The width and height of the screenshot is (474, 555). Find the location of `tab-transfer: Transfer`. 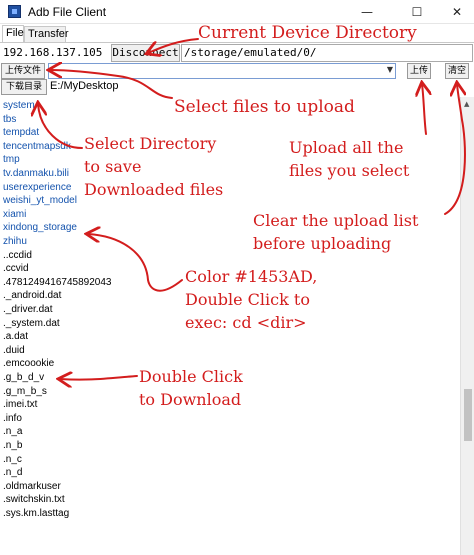

tab-transfer: Transfer is located at coordinates (46, 34).